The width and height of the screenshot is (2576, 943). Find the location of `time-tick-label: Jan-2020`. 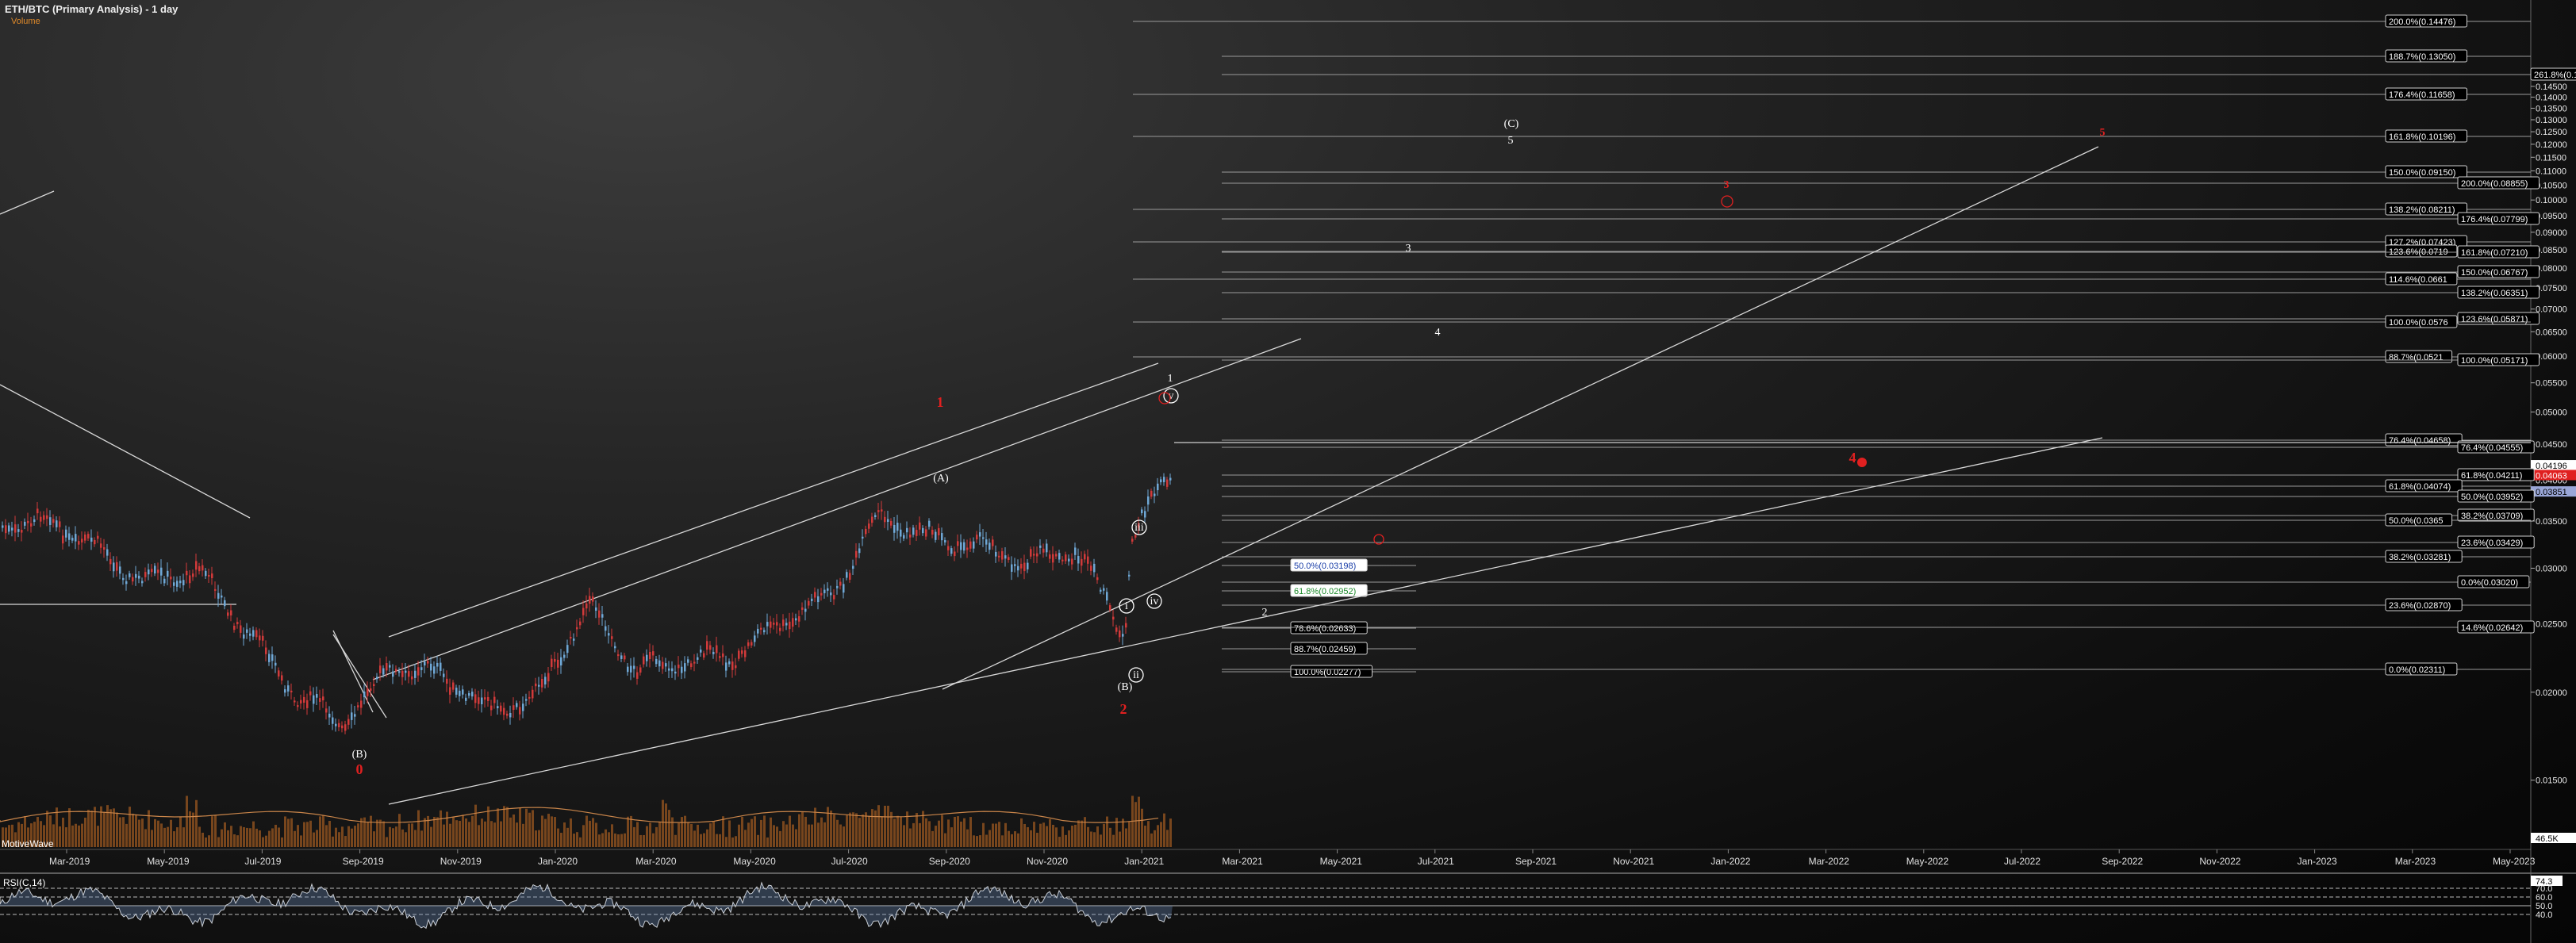

time-tick-label: Jan-2020 is located at coordinates (558, 862).